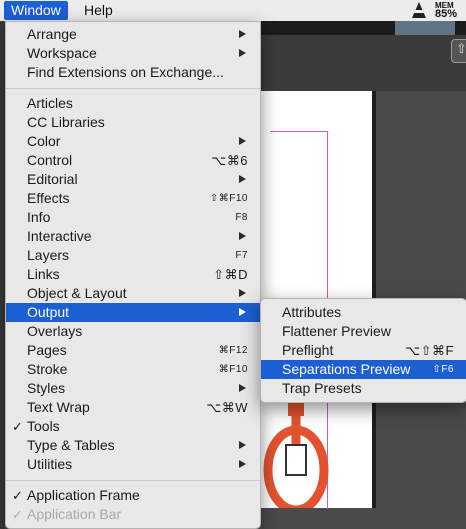  Describe the element at coordinates (133, 388) in the screenshot. I see `menu-item-styles: Styles` at that location.